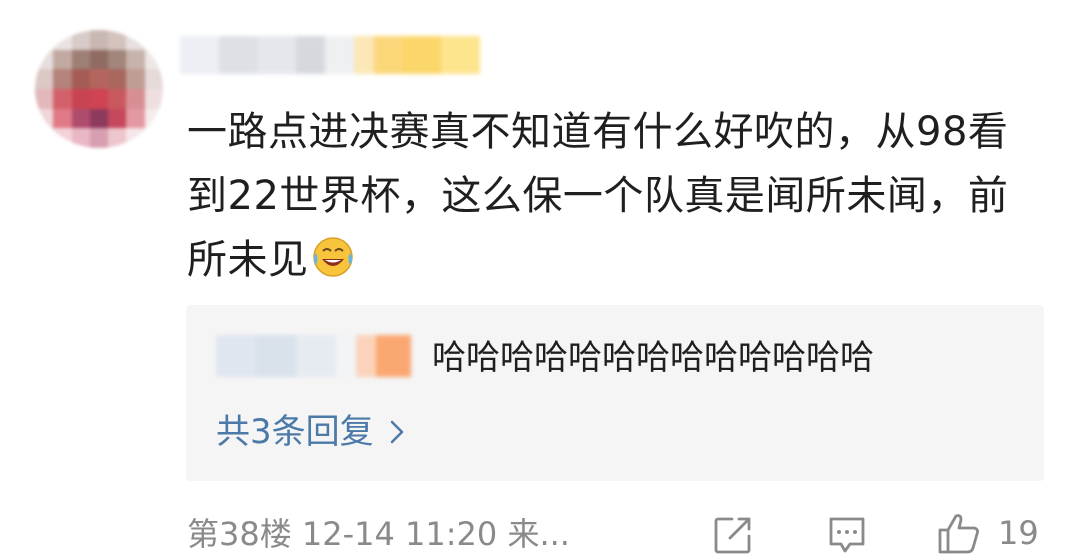  What do you see at coordinates (396, 432) in the screenshot?
I see `chevron-right-icon` at bounding box center [396, 432].